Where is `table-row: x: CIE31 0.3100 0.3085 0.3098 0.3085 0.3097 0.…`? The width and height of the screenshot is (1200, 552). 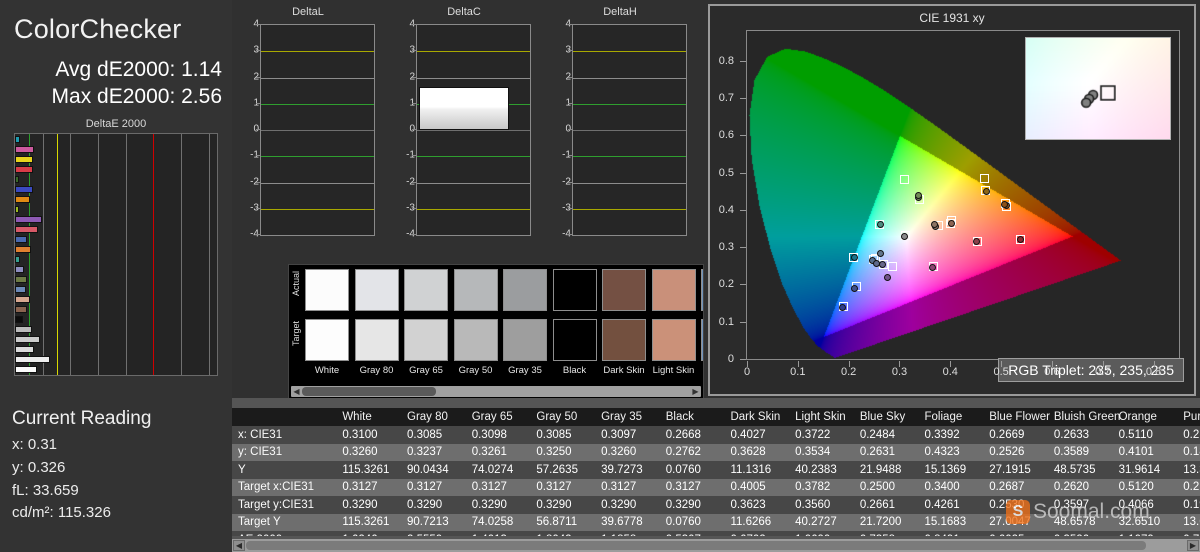 table-row: x: CIE31 0.3100 0.3085 0.3098 0.3085 0.3097 0.… is located at coordinates (716, 435).